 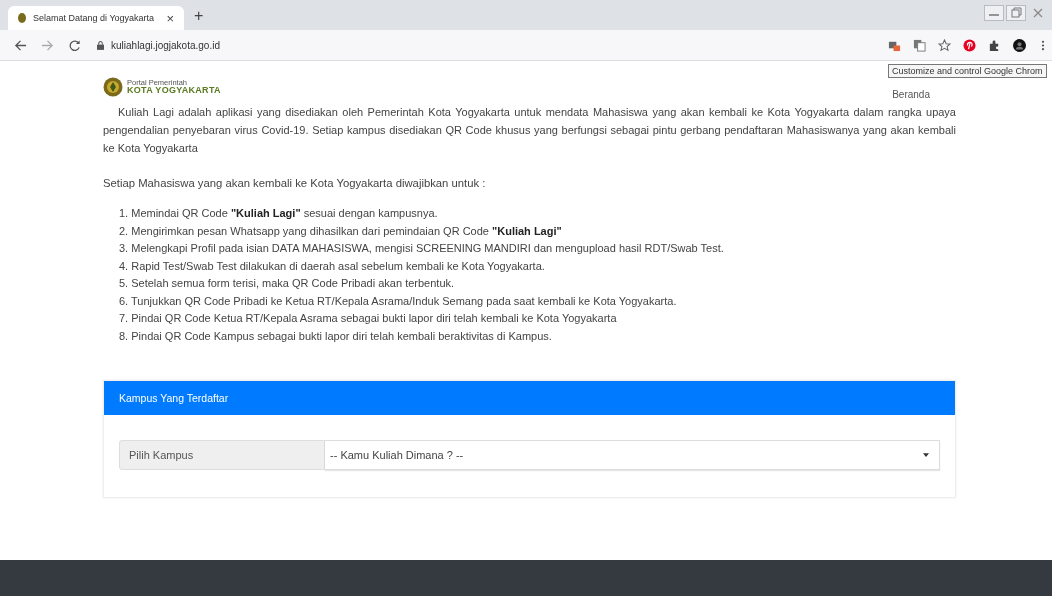 What do you see at coordinates (969, 45) in the screenshot?
I see `pin-icon` at bounding box center [969, 45].